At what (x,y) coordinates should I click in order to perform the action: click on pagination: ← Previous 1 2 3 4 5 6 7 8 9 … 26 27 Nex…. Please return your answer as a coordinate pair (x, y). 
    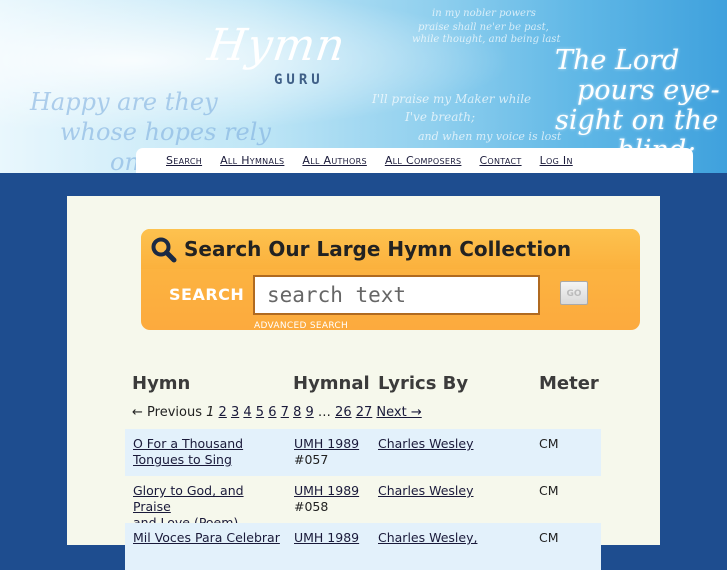
    Looking at the image, I should click on (277, 412).